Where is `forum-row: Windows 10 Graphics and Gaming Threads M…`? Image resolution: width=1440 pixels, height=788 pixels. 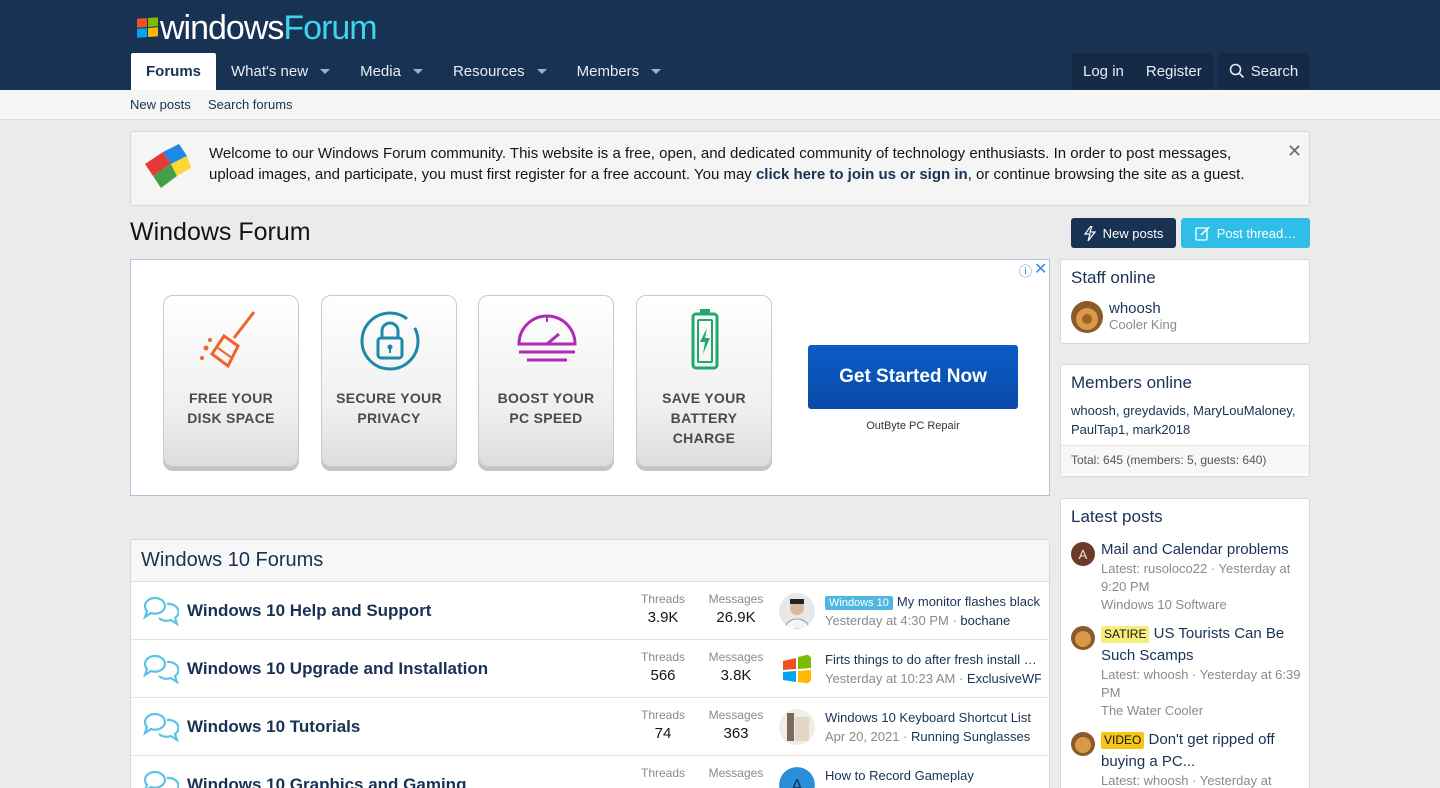
forum-row: Windows 10 Graphics and Gaming Threads M… is located at coordinates (590, 772).